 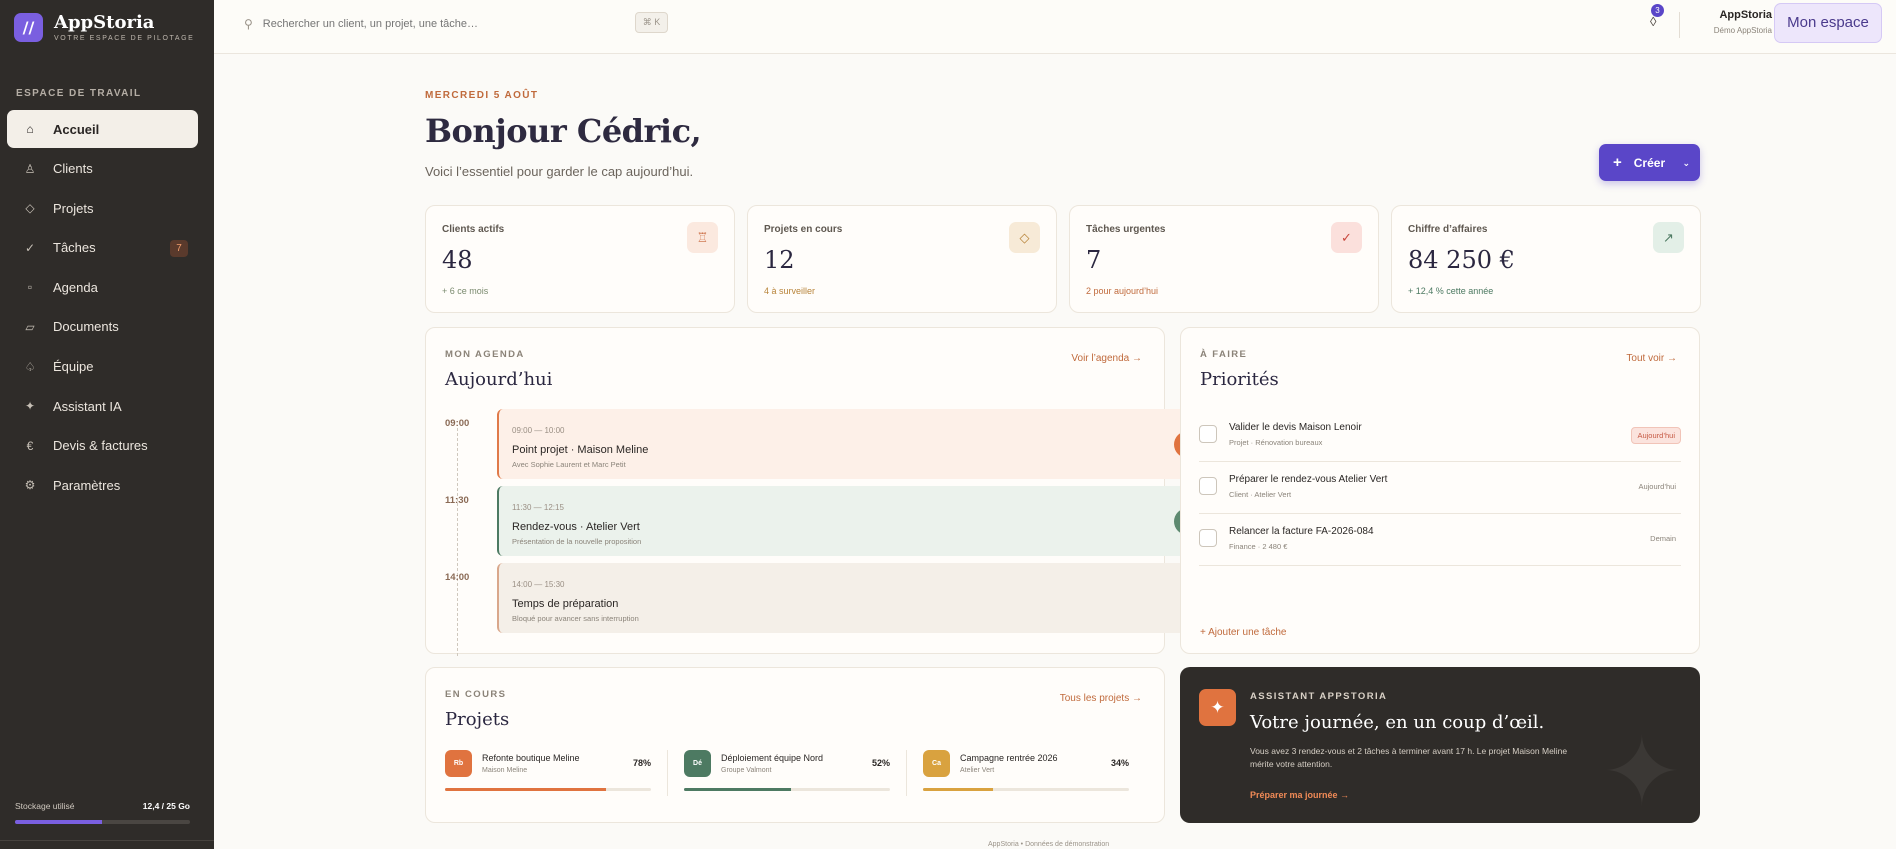 I want to click on kpi-card-clients: Clients actifs 48 + 6 ce mois ♖, so click(x=580, y=259).